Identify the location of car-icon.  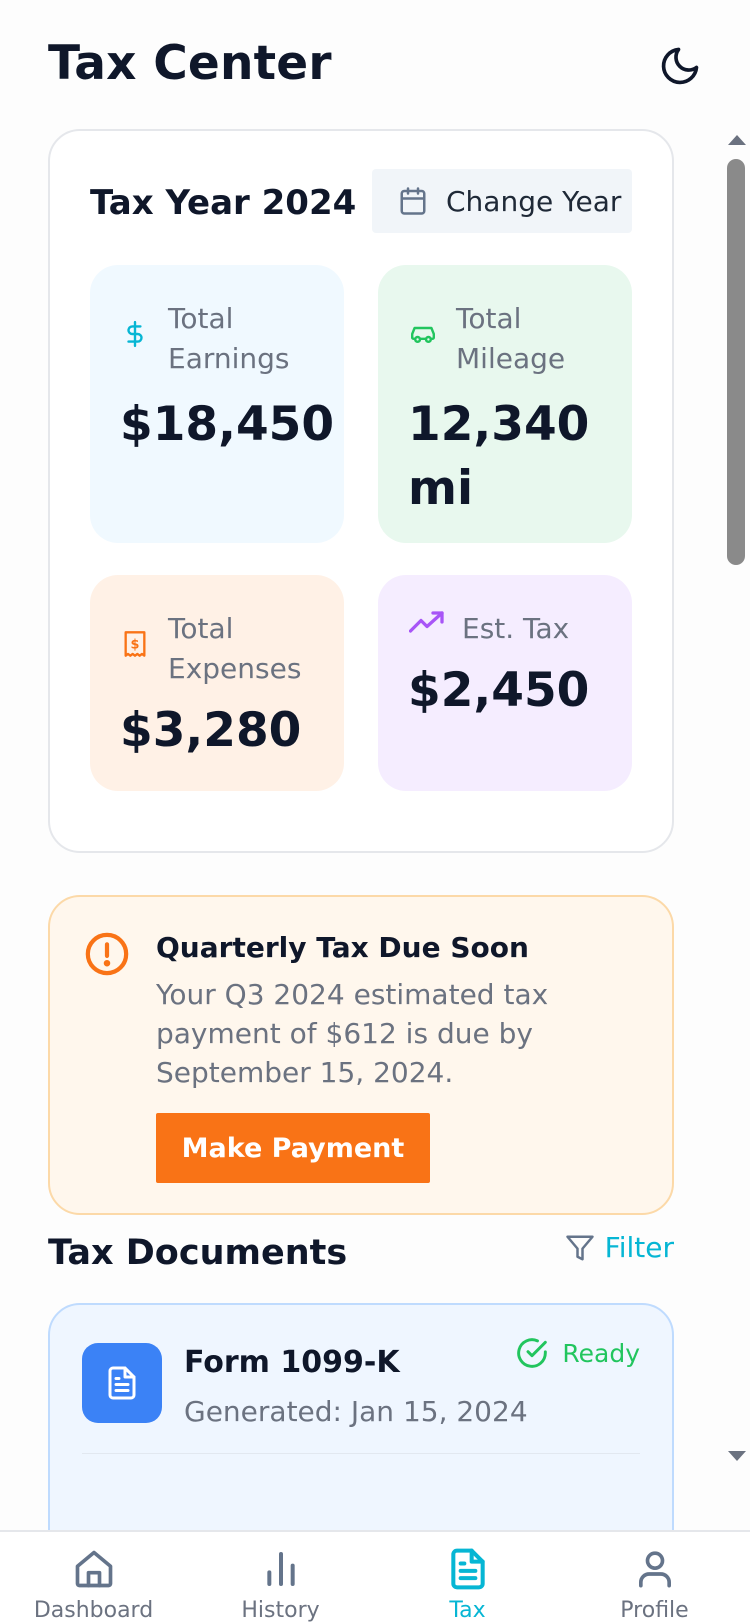
(423, 334).